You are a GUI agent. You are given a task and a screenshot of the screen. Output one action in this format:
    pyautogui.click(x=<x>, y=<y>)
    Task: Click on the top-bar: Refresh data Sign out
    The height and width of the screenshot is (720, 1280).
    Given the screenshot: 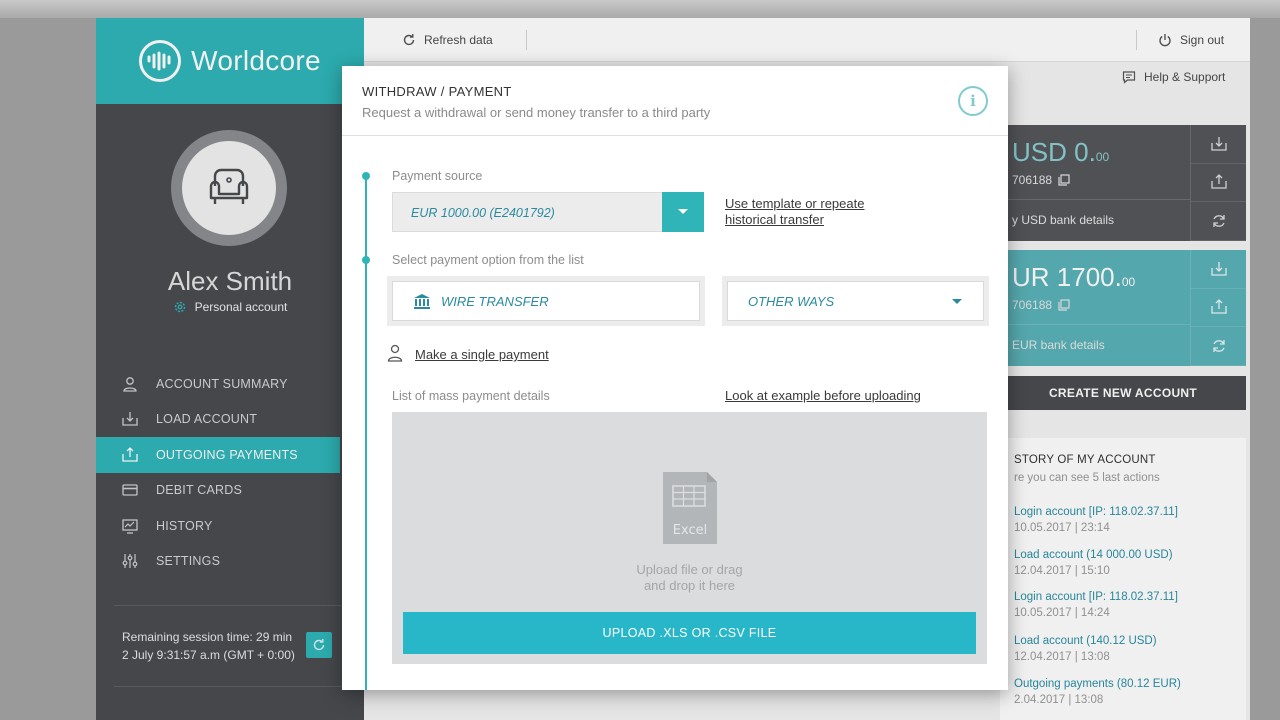 What is the action you would take?
    pyautogui.click(x=807, y=40)
    